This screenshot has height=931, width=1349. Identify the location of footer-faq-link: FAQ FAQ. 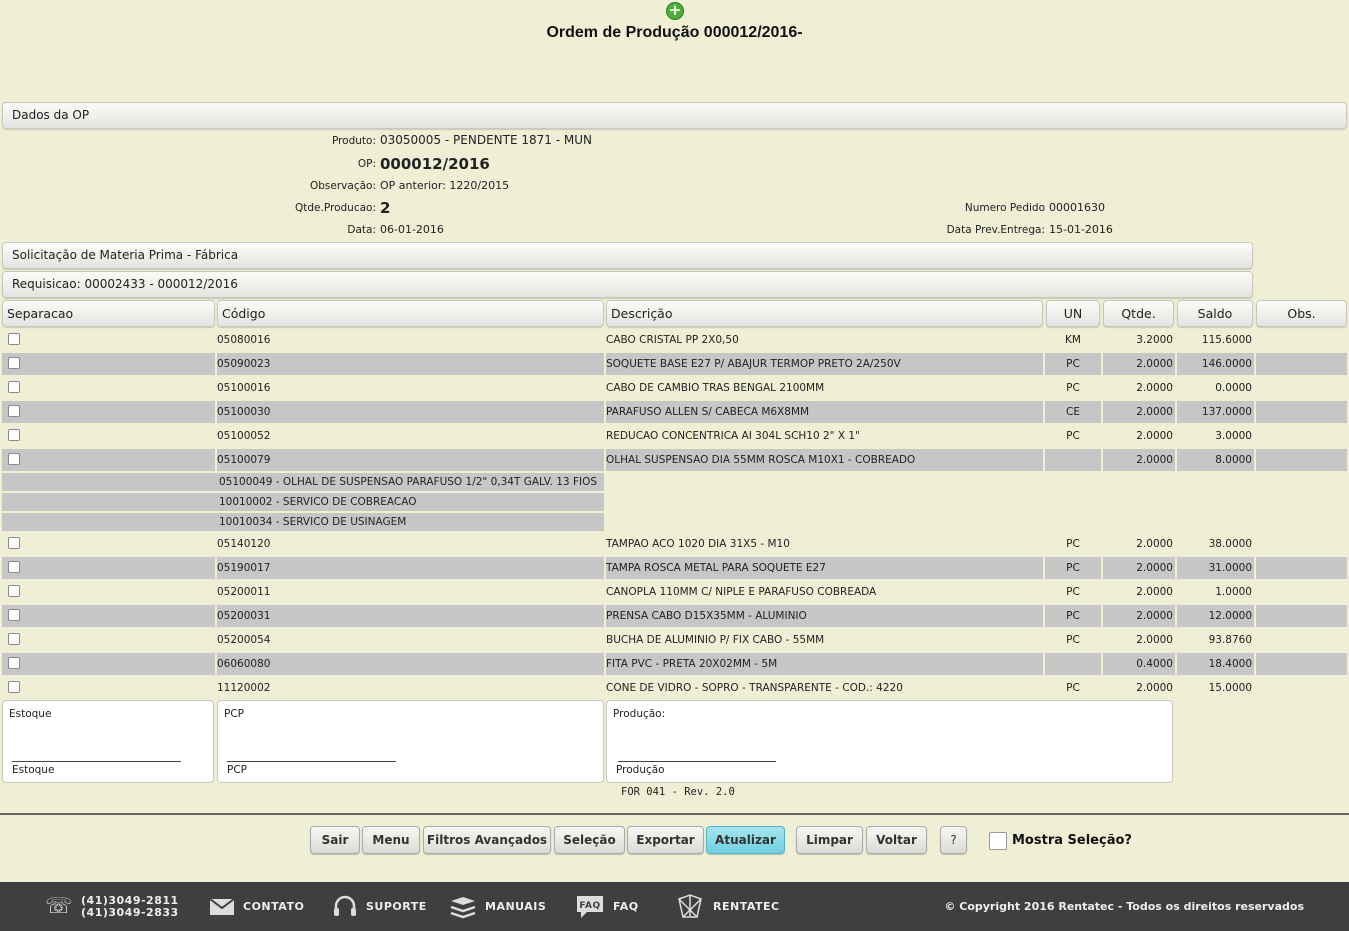
(607, 906).